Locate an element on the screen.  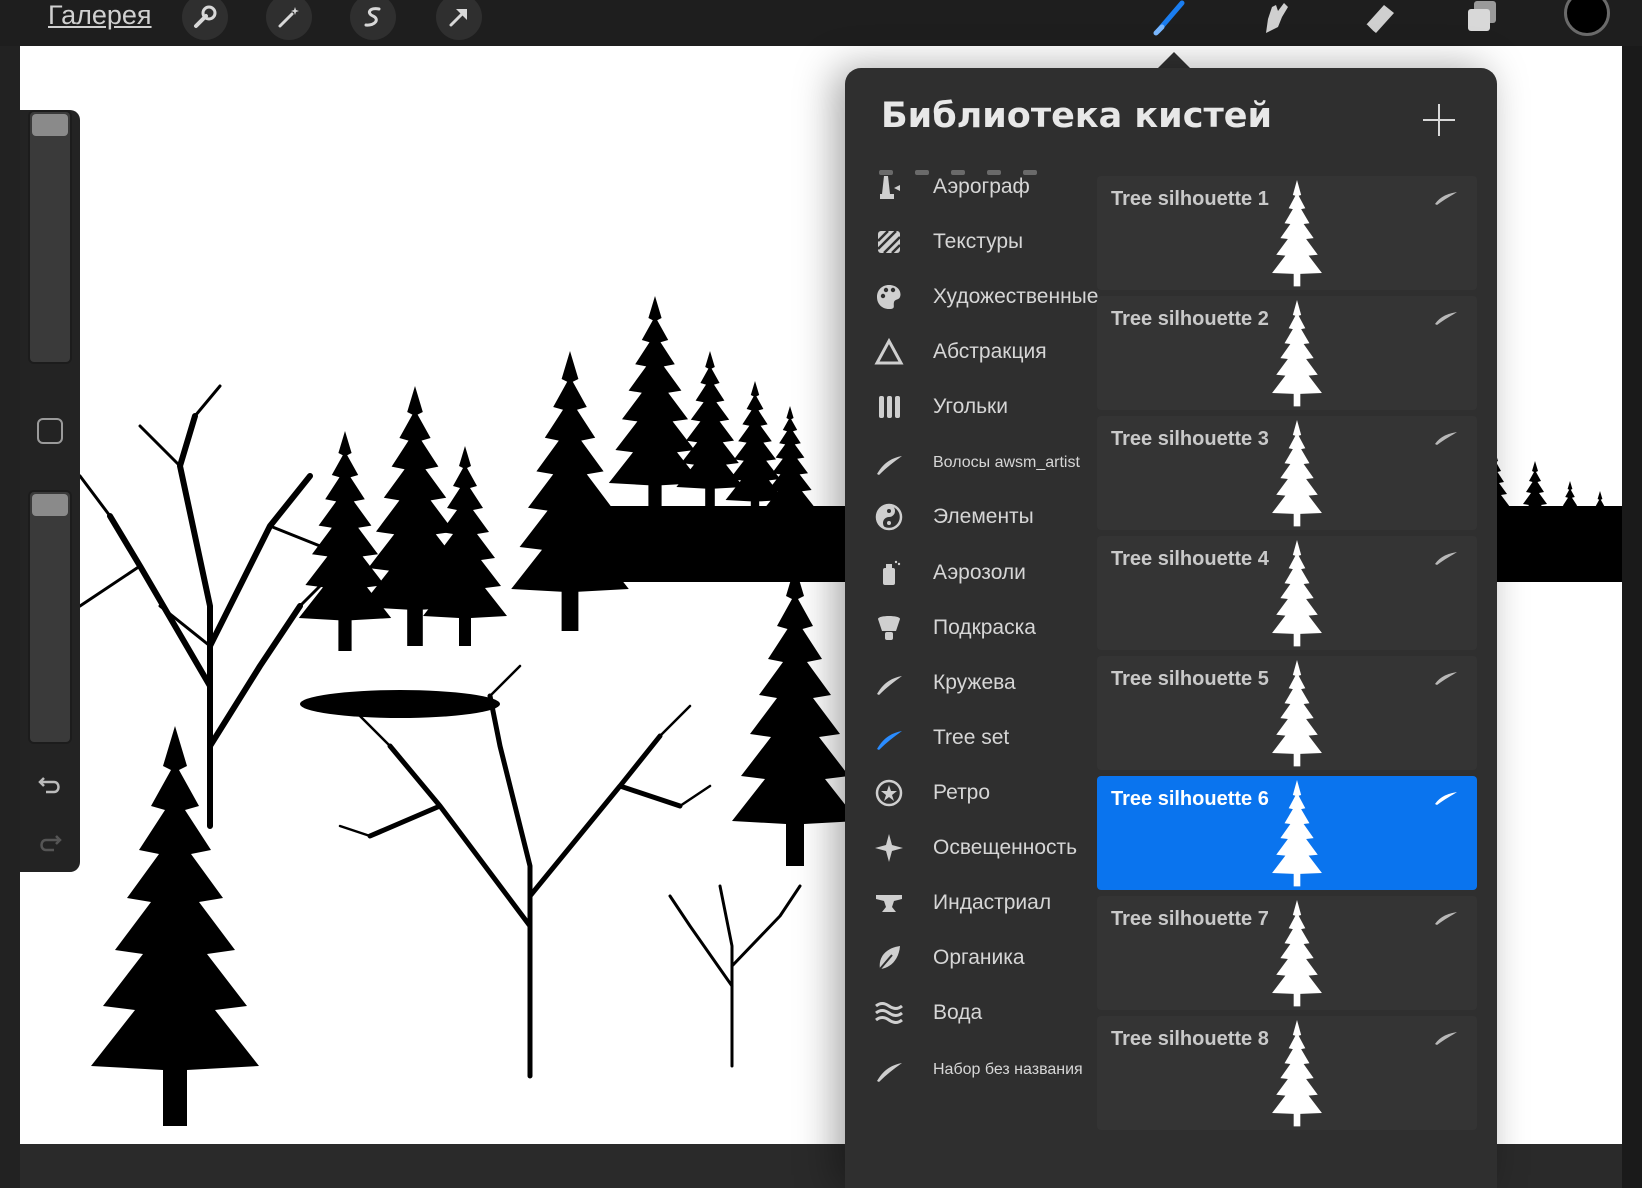
triangle-icon is located at coordinates (889, 352).